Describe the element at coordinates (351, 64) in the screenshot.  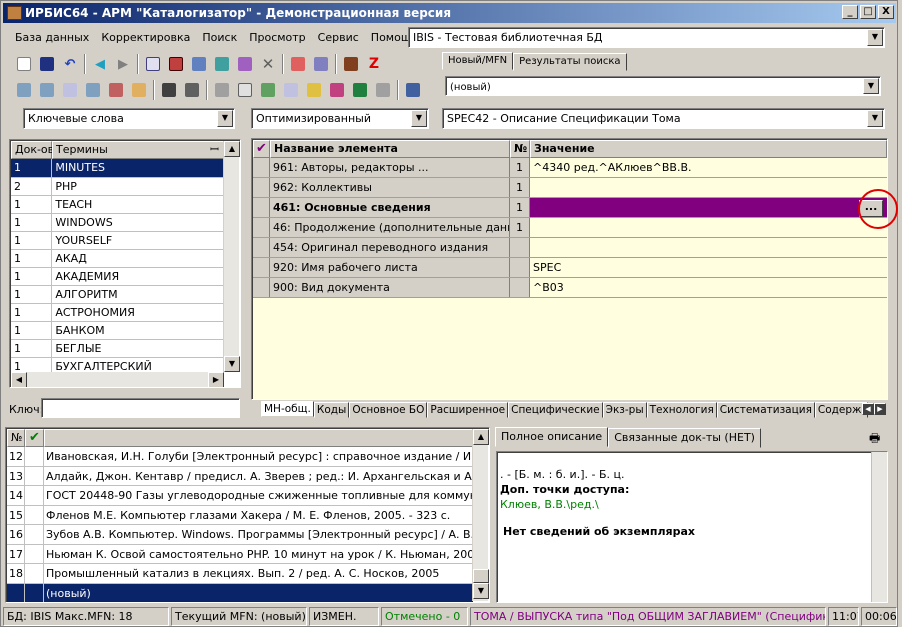
I see `calc-icon` at that location.